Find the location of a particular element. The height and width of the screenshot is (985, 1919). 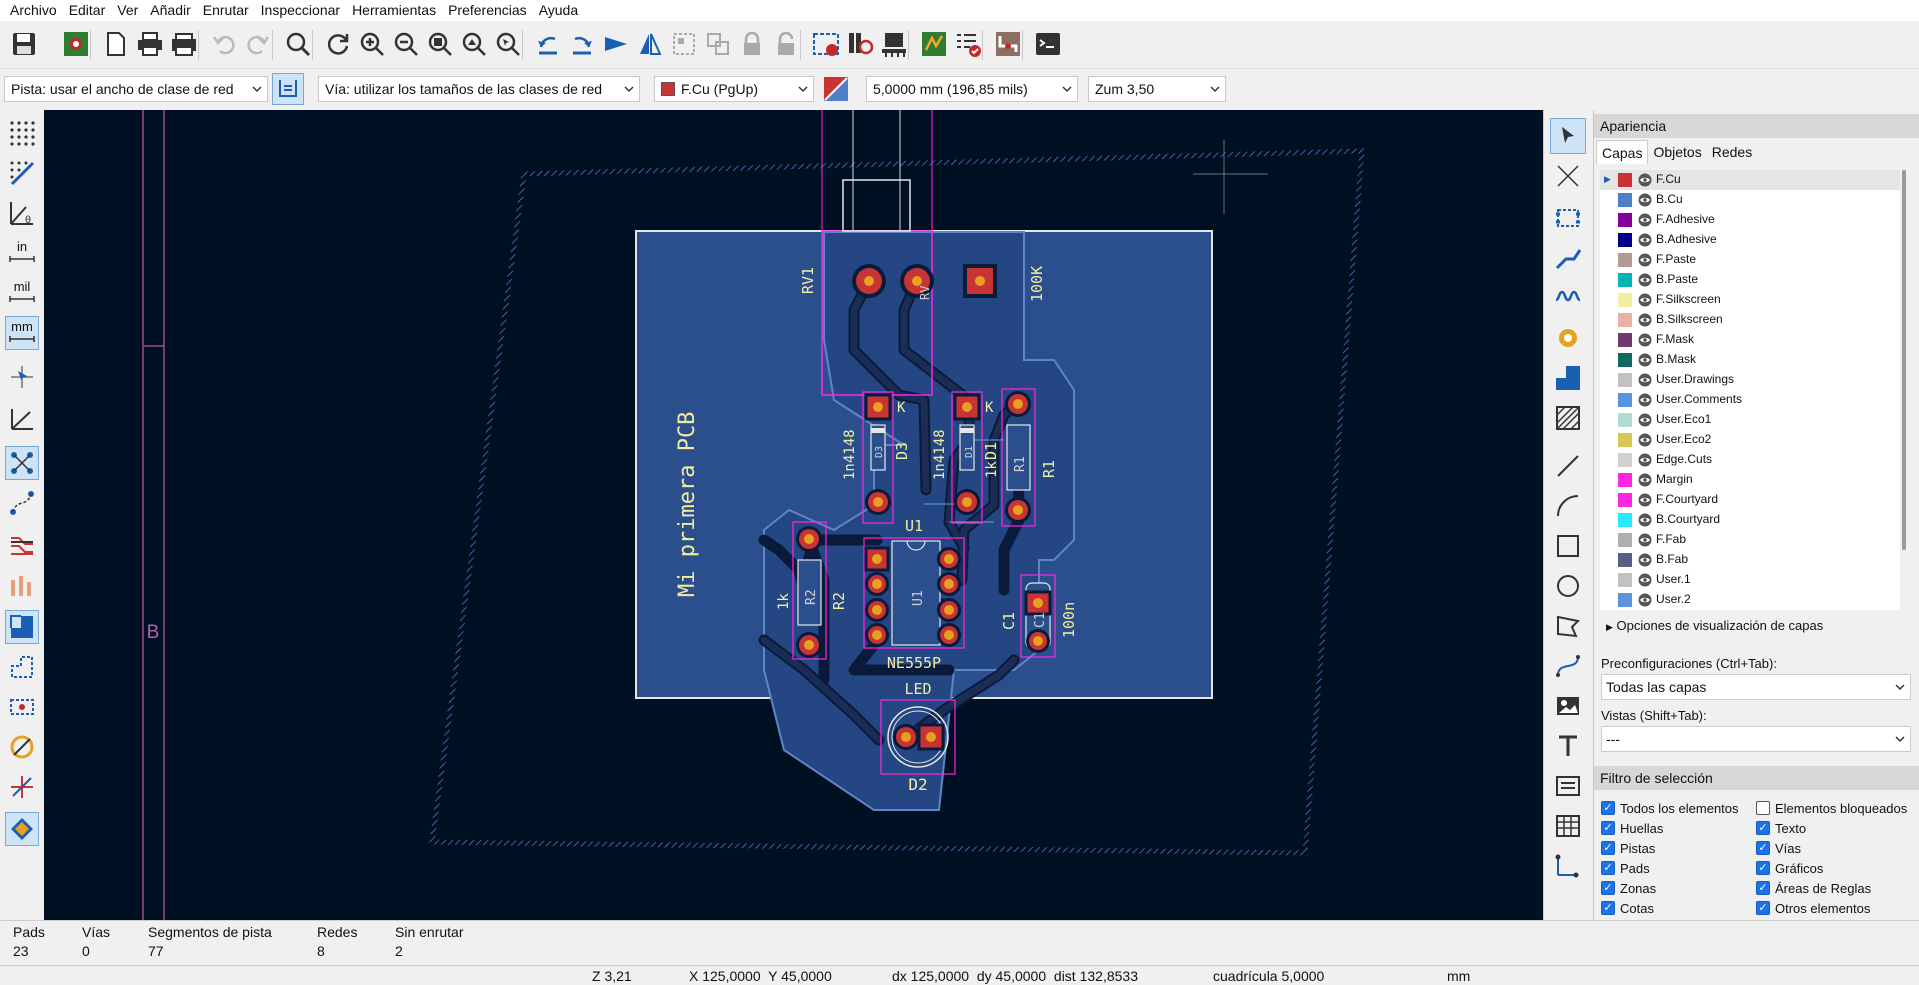

menu-editar: Editar is located at coordinates (87, 10).